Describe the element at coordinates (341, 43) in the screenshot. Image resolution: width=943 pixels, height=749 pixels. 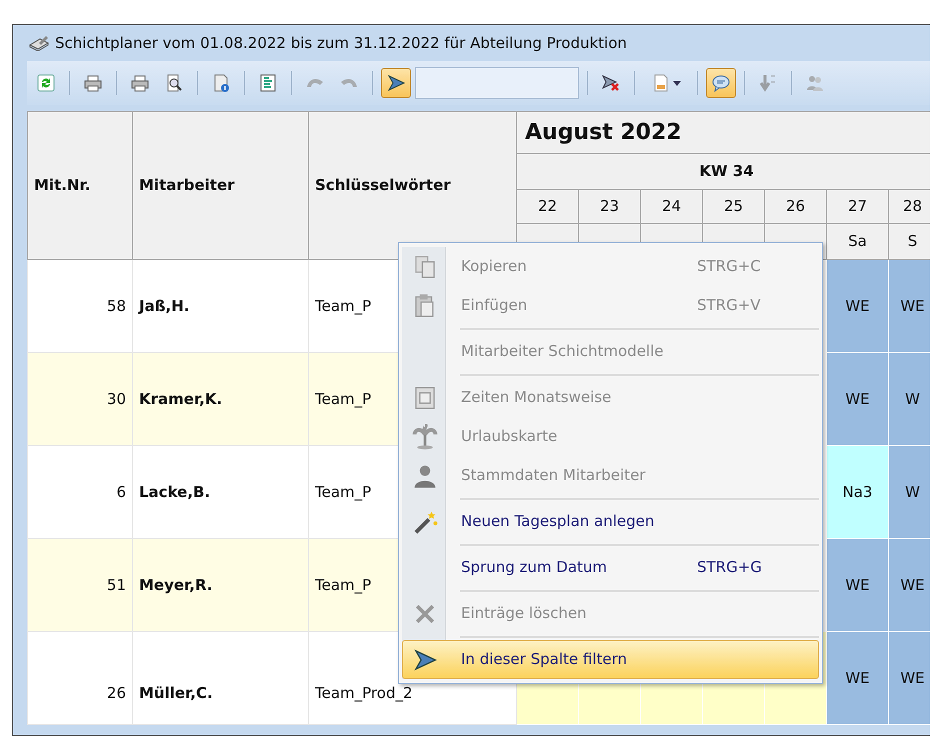
I see `window-title: Schichtplaner vom 01.08.2022 bis zum 31.12.2022 für Abteilung Produktion` at that location.